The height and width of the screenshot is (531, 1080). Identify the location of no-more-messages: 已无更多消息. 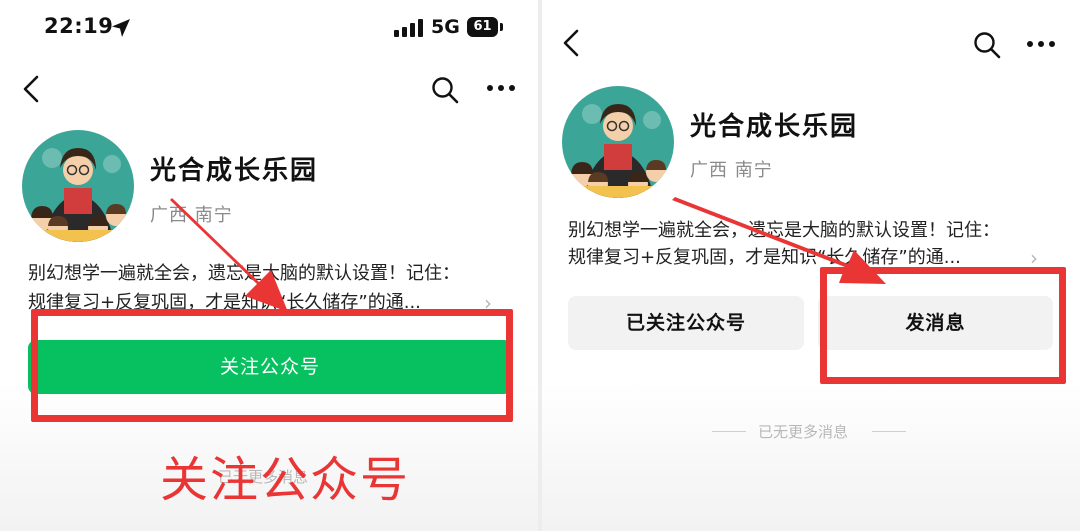
(803, 432).